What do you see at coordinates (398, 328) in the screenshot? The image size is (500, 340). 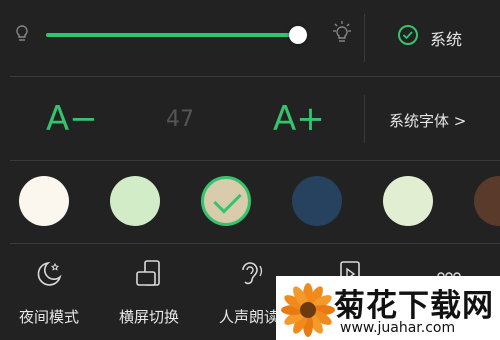 I see `watermark-url: www.juahar.com` at bounding box center [398, 328].